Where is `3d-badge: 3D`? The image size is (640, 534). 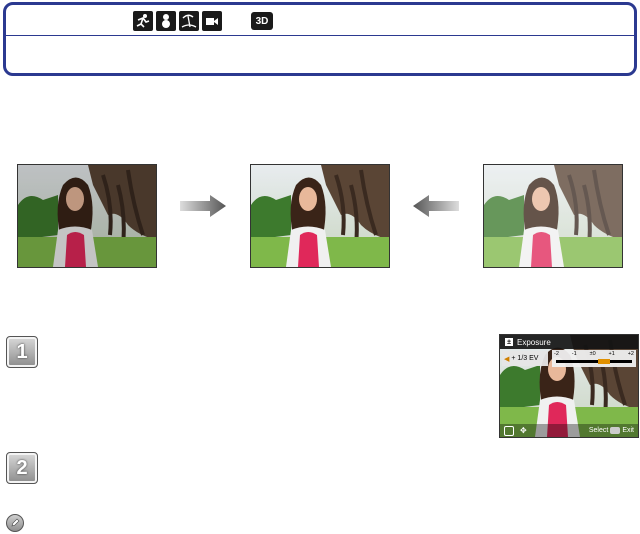
3d-badge: 3D is located at coordinates (262, 21).